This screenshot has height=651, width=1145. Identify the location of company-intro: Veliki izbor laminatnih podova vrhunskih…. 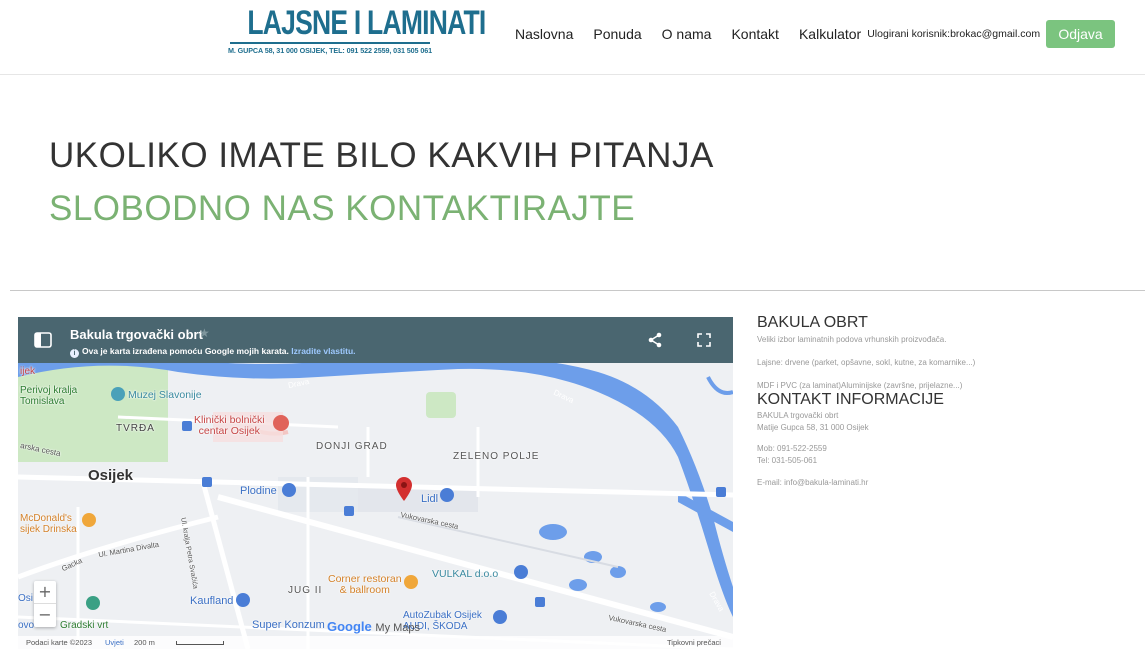
(852, 339).